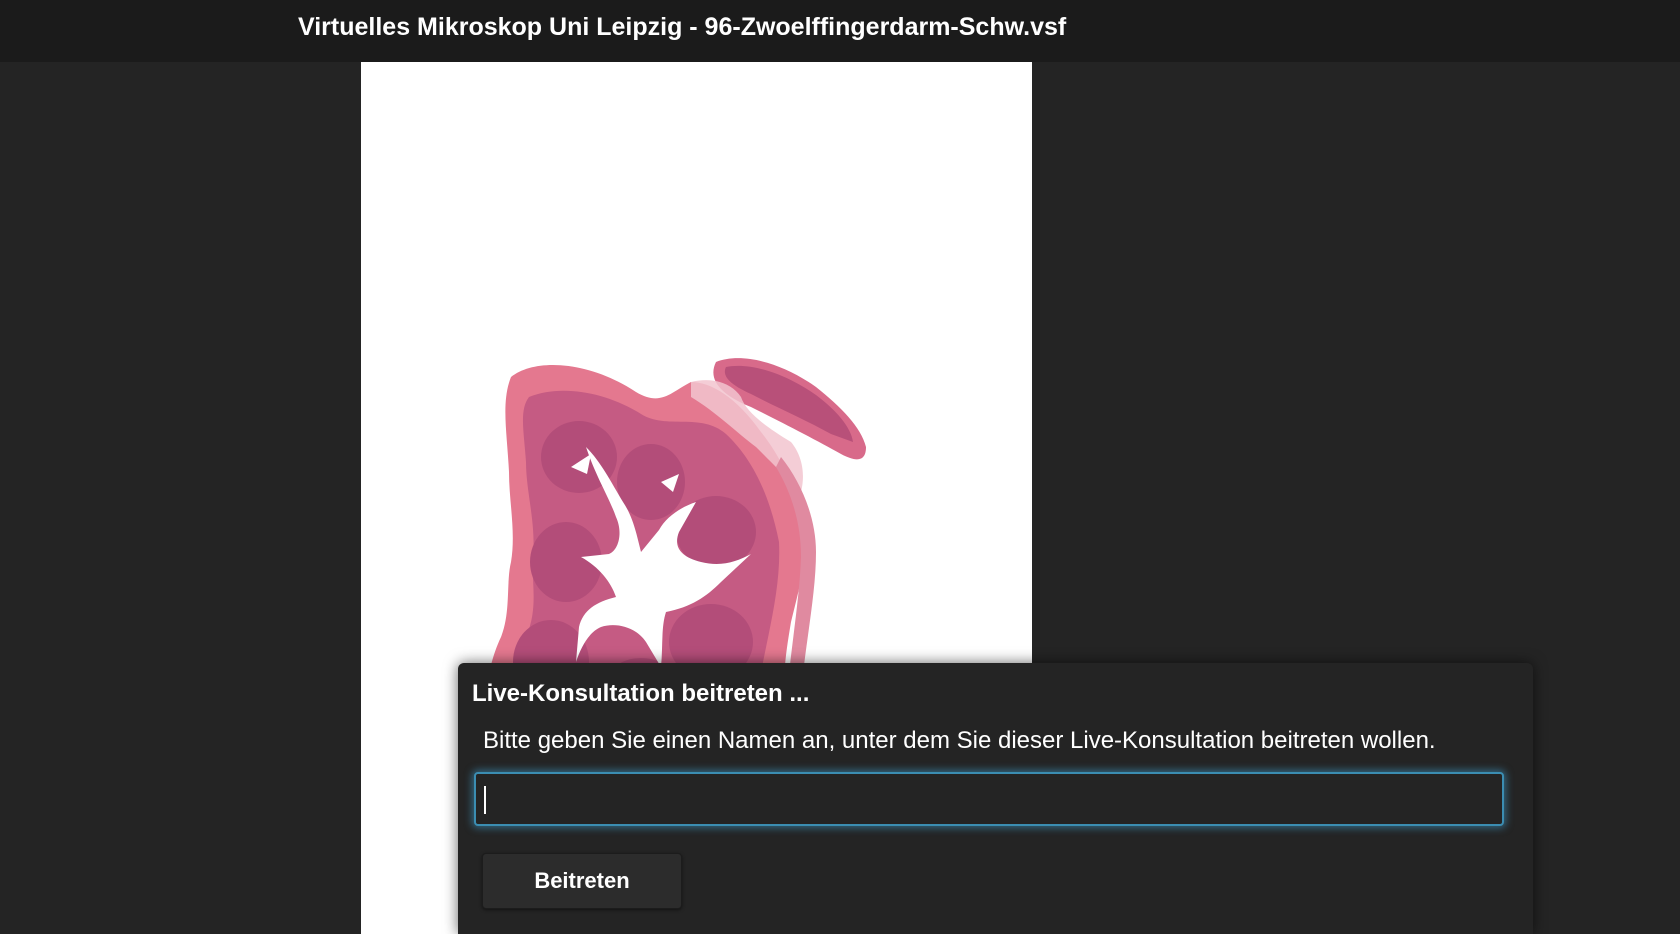  Describe the element at coordinates (582, 881) in the screenshot. I see `join-button: Beitreten` at that location.